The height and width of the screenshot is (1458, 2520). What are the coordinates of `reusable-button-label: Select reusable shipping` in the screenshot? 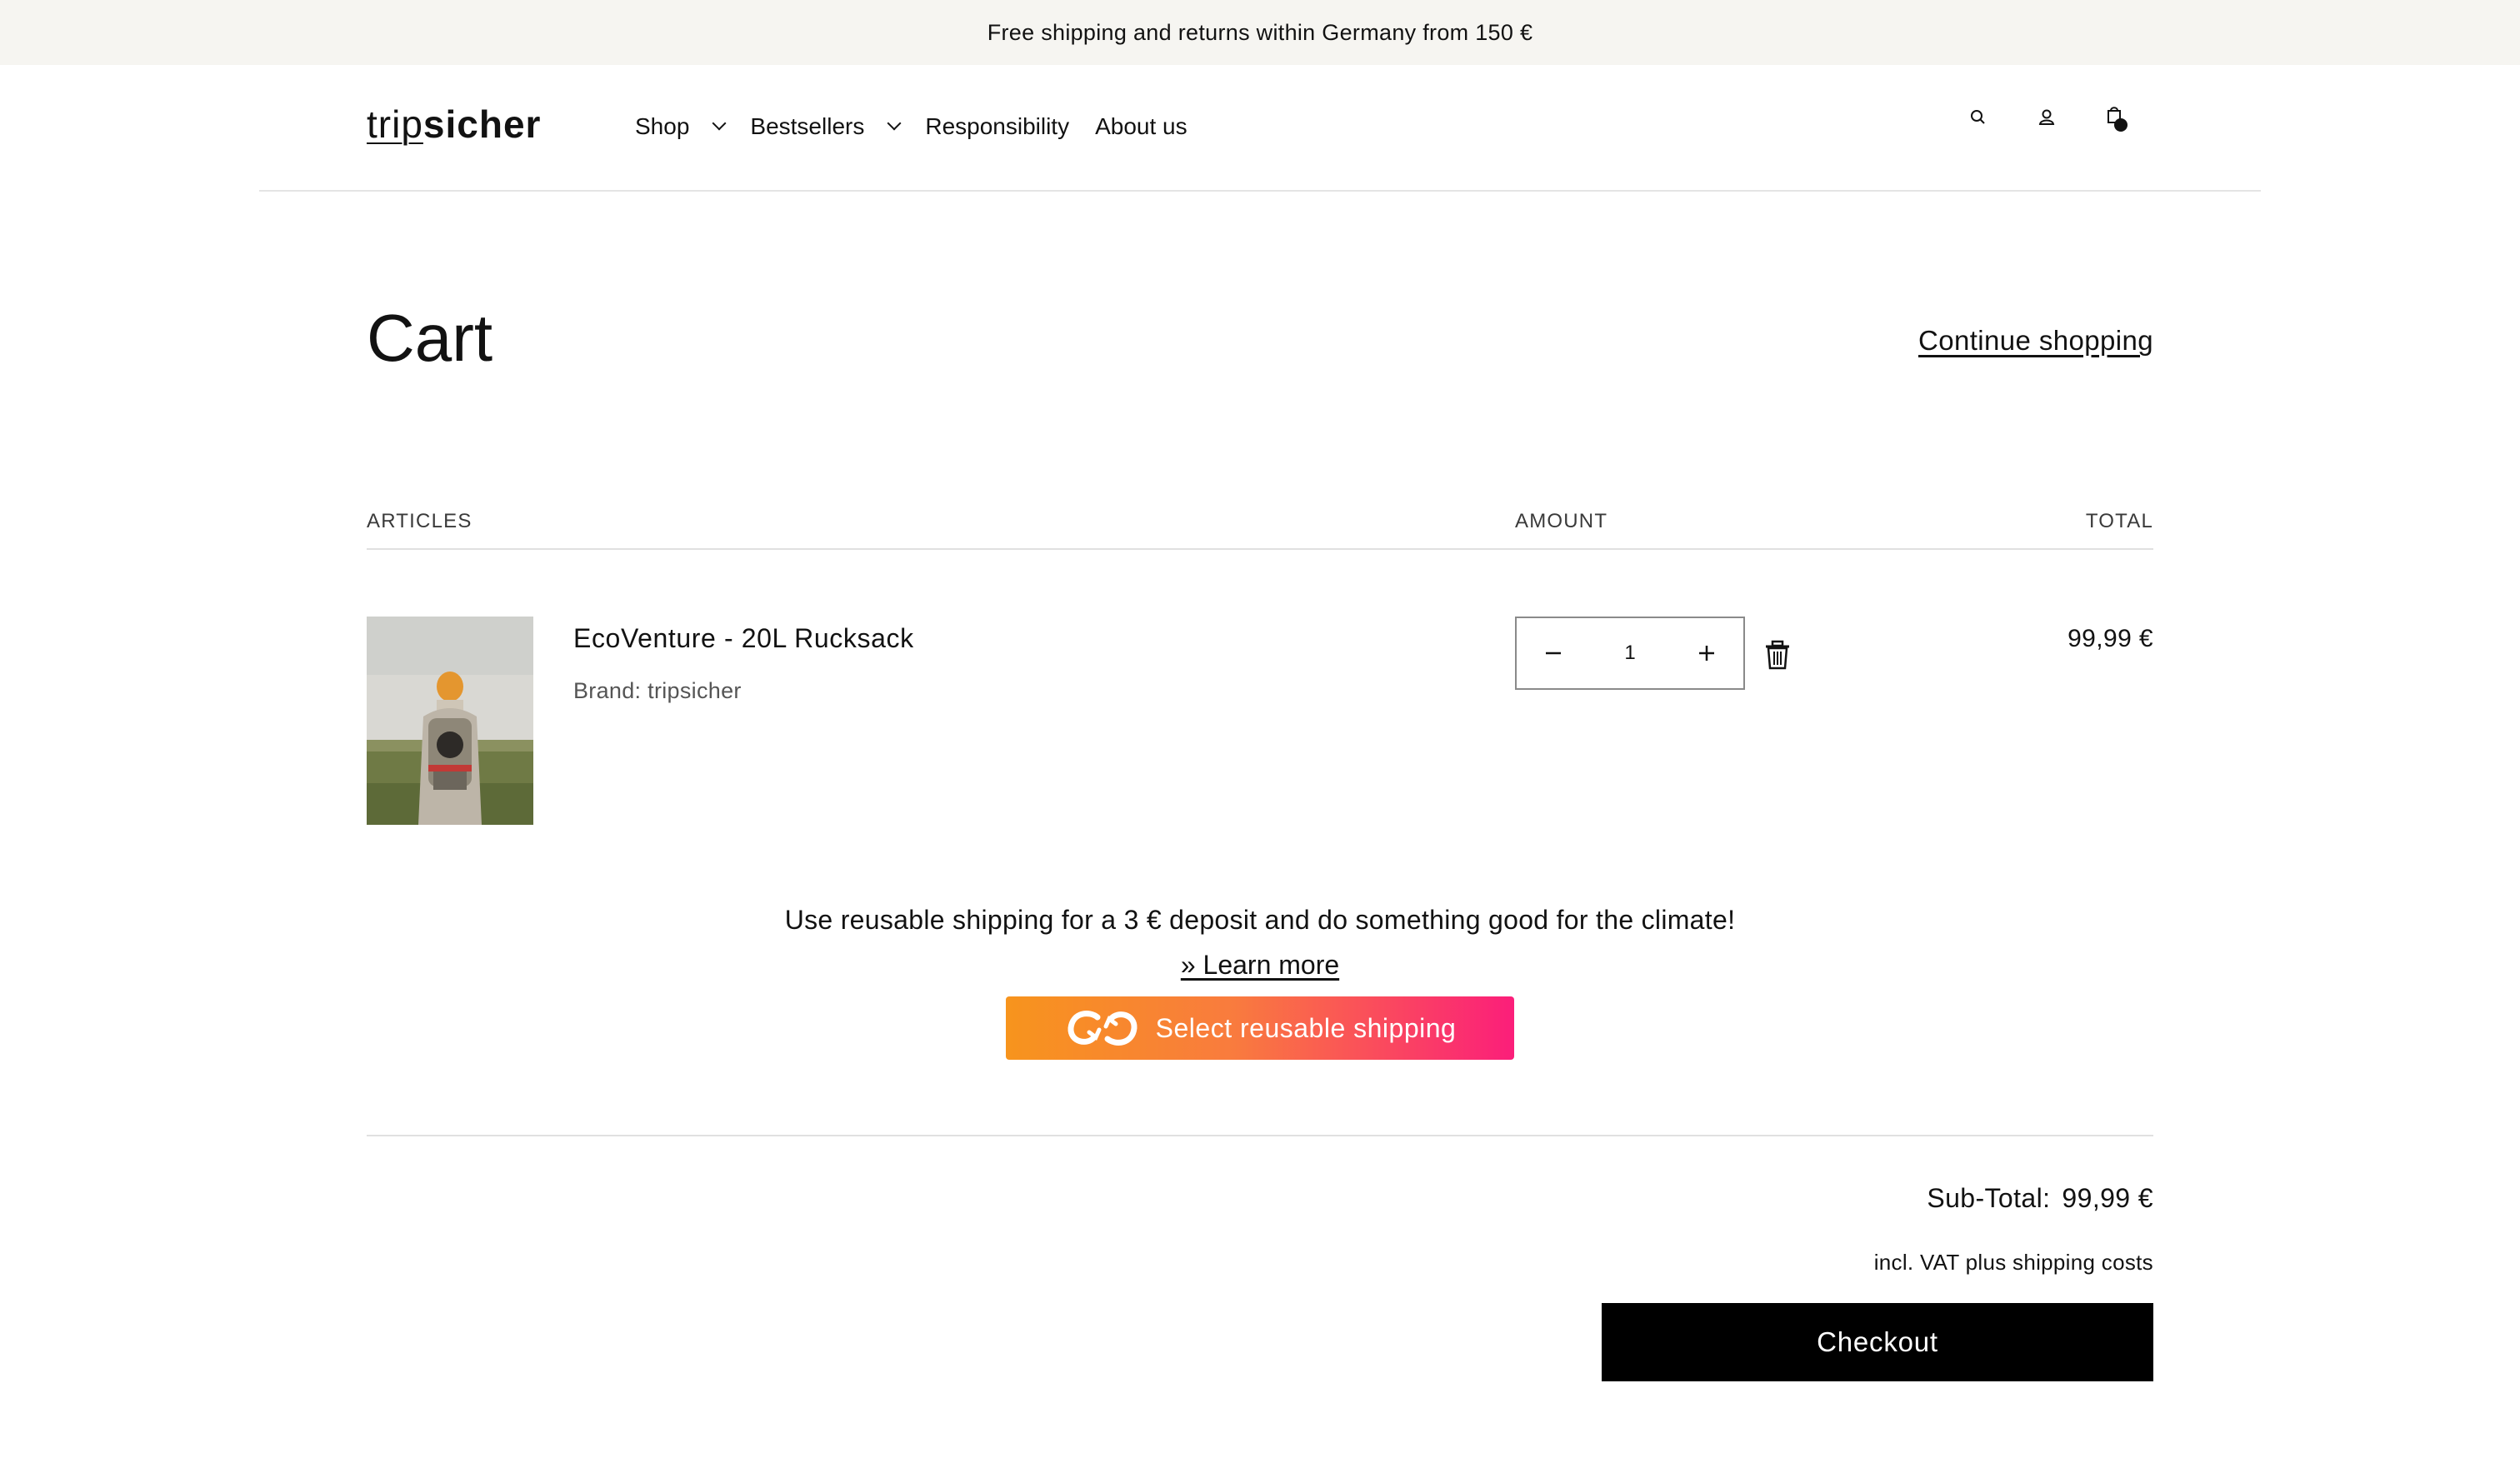 It's located at (1306, 1027).